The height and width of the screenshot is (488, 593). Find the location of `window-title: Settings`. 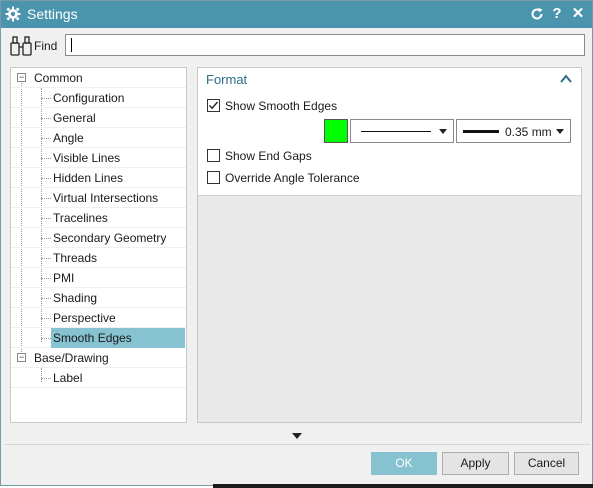

window-title: Settings is located at coordinates (52, 14).